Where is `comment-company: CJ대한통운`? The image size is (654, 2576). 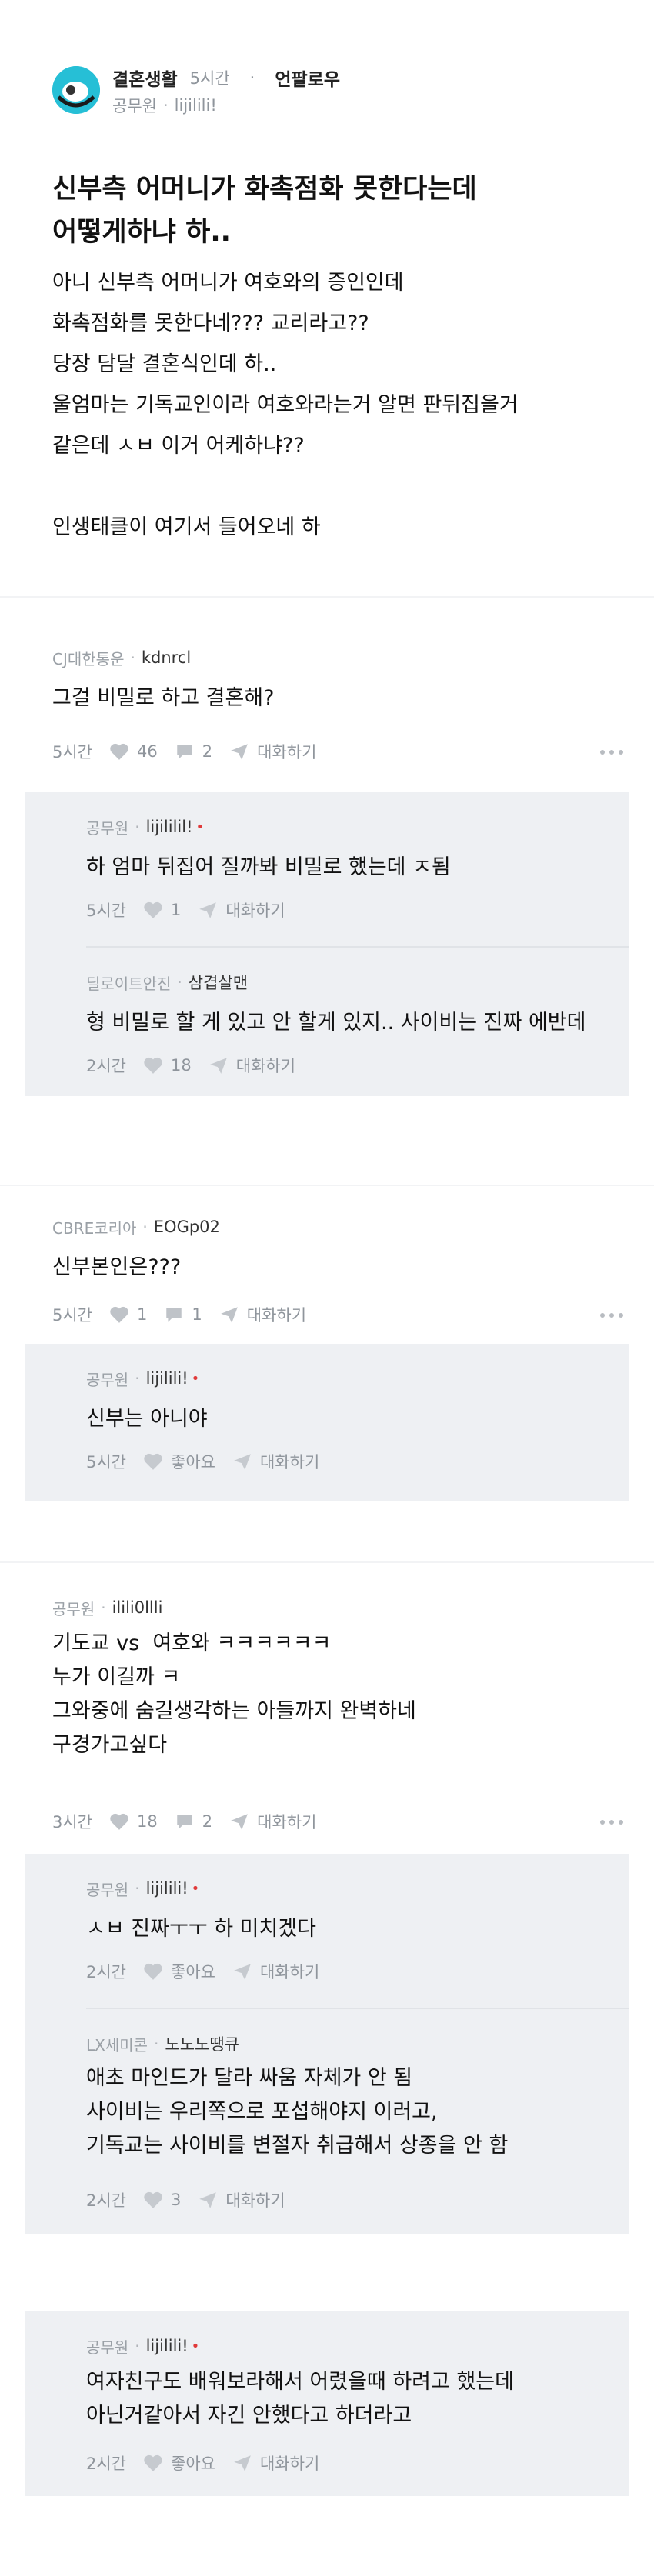
comment-company: CJ대한통운 is located at coordinates (88, 658).